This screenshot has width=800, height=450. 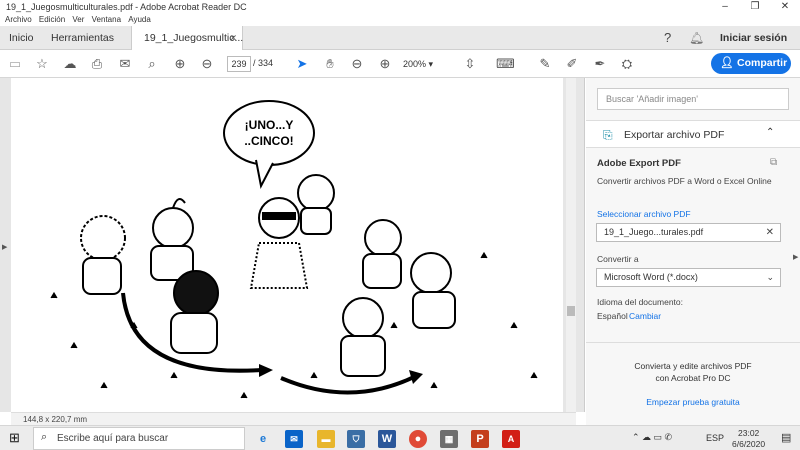 What do you see at coordinates (640, 302) in the screenshot?
I see `doc-language-label: Idioma del documento:` at bounding box center [640, 302].